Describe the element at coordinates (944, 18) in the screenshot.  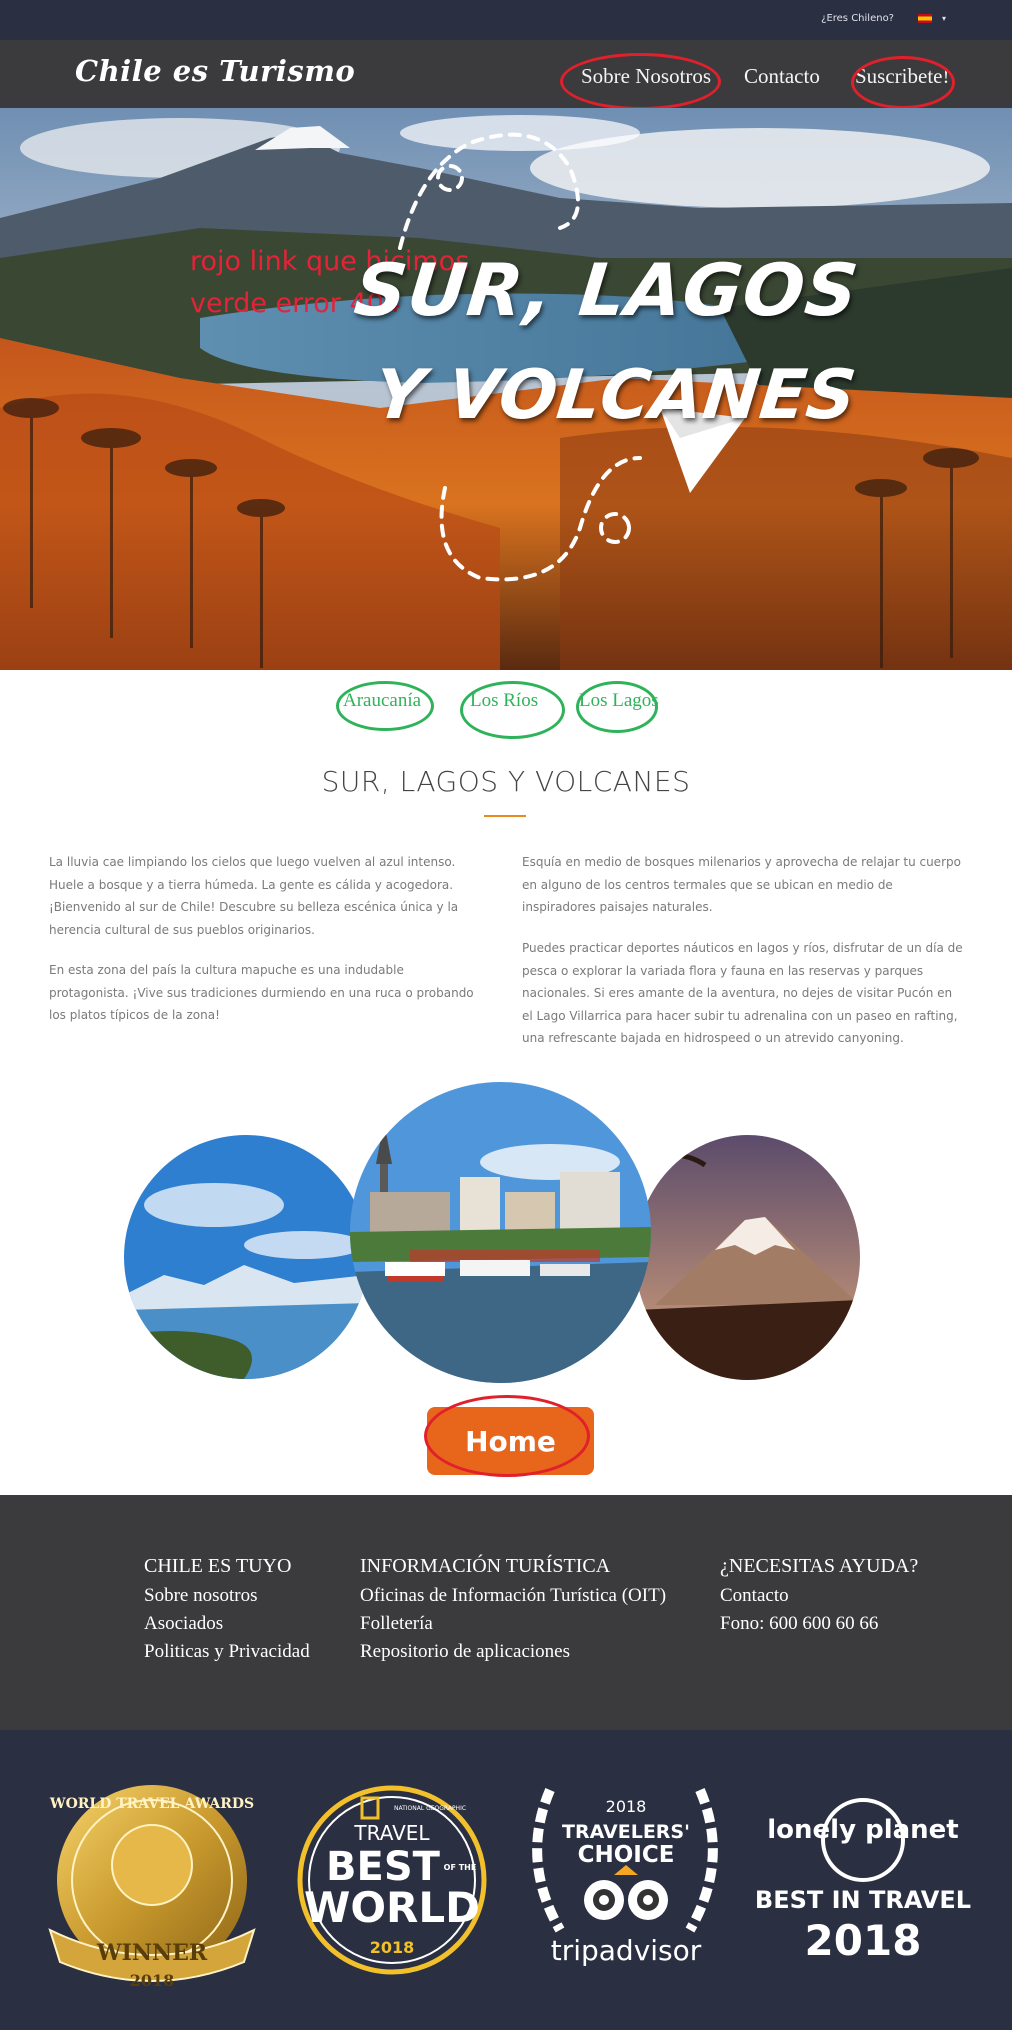
I see `chevron-down-icon: ▾` at that location.